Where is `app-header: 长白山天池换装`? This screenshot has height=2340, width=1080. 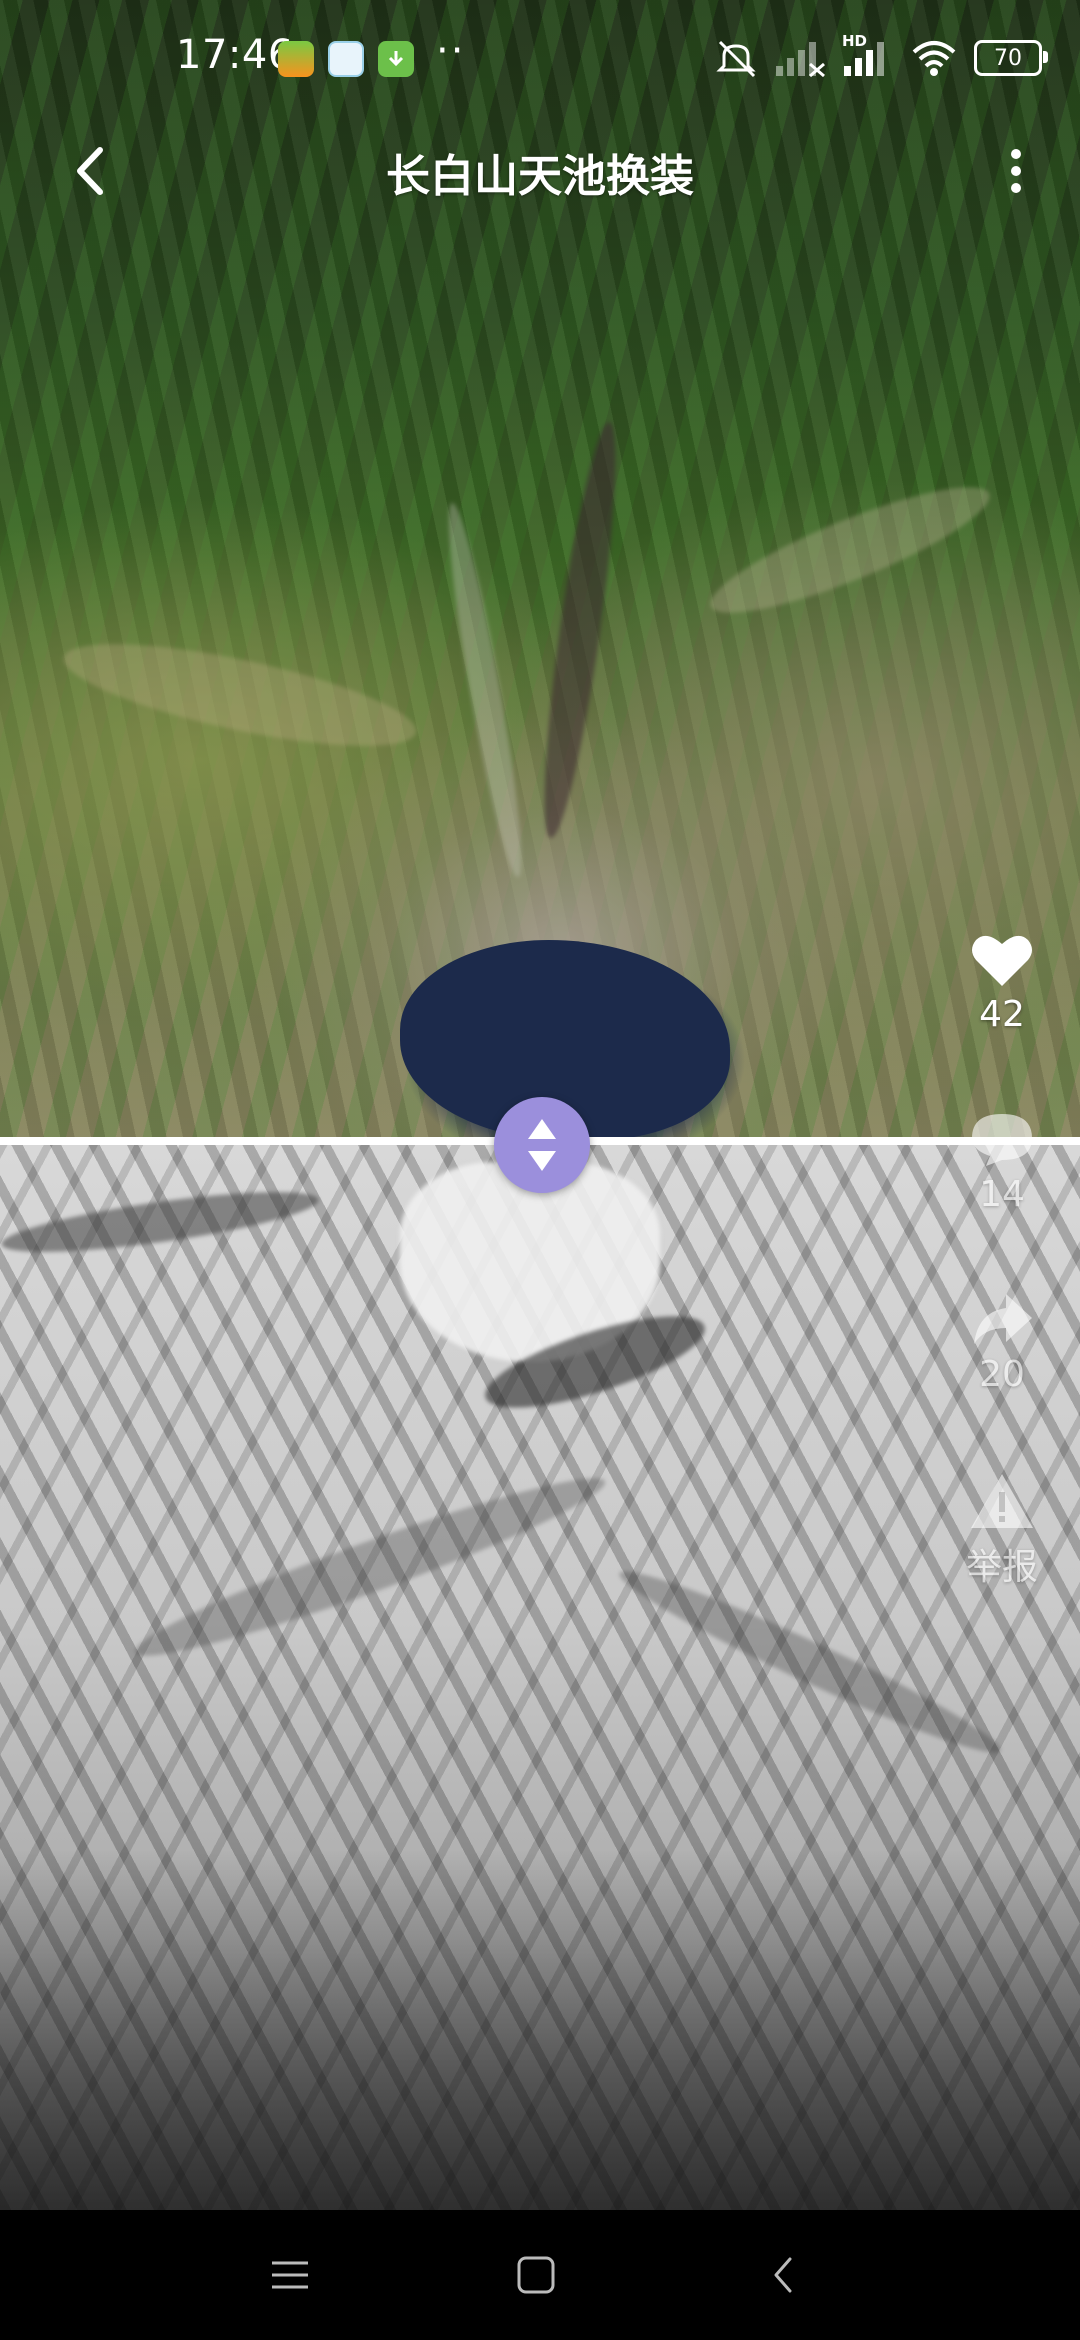
app-header: 长白山天池换装 is located at coordinates (540, 168).